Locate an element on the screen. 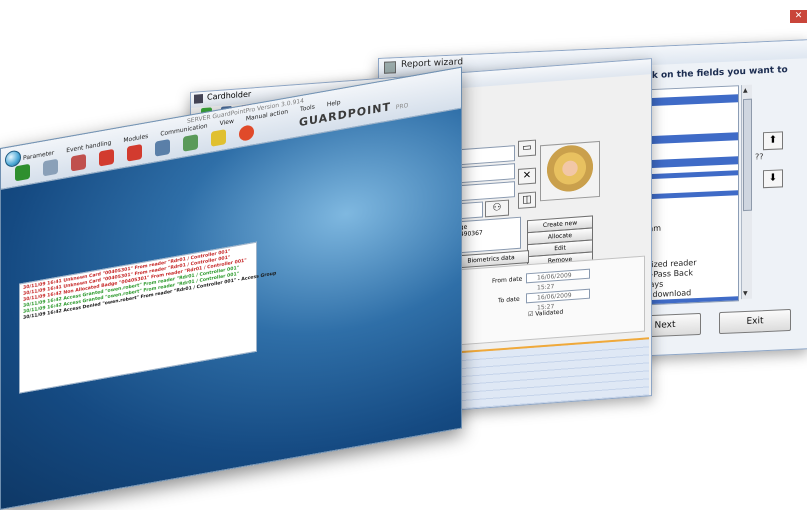 This screenshot has width=807, height=510. cardholder-icon is located at coordinates (198, 99).